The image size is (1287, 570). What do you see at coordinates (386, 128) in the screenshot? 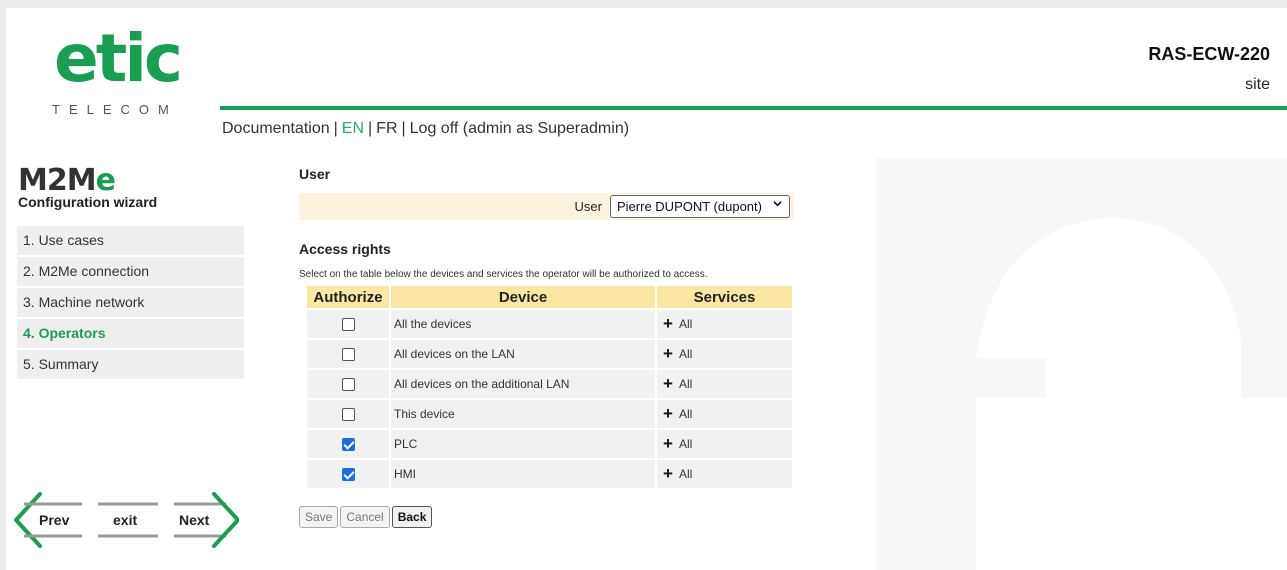
I see `lang-fr-link: FR` at bounding box center [386, 128].